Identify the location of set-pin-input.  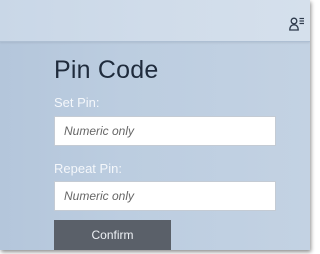
(165, 131).